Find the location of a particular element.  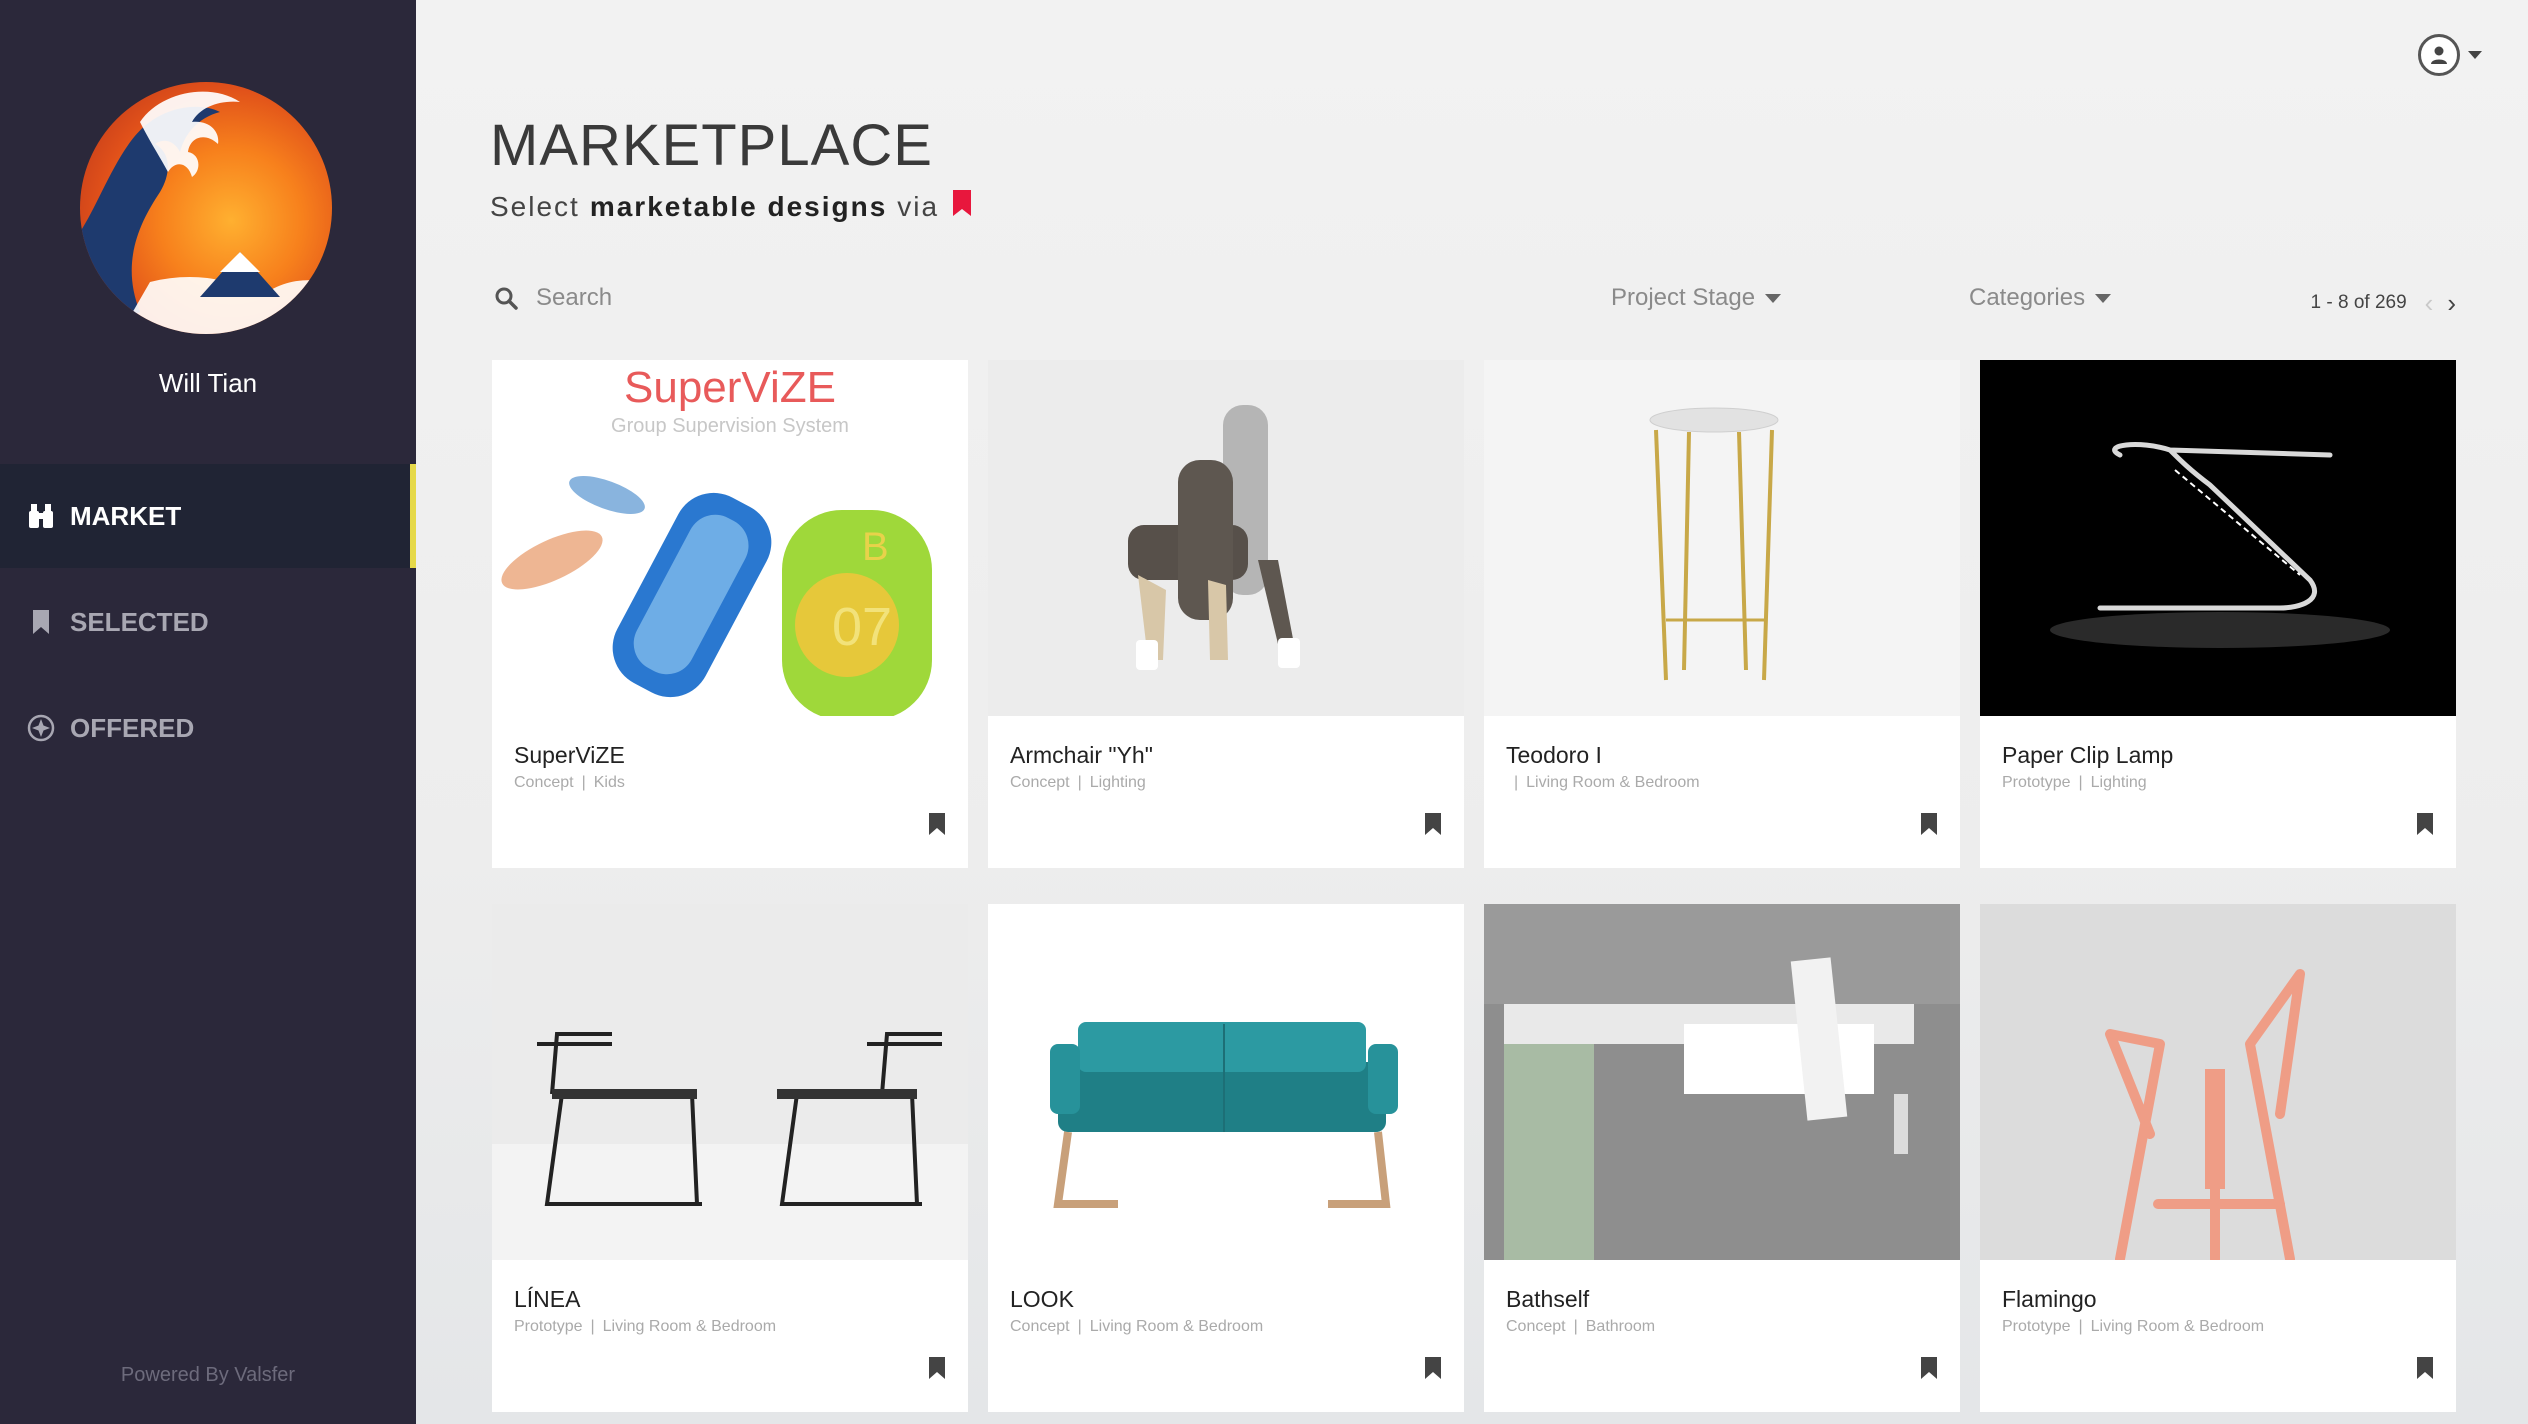

categories-dropdown: Categories is located at coordinates (2040, 298).